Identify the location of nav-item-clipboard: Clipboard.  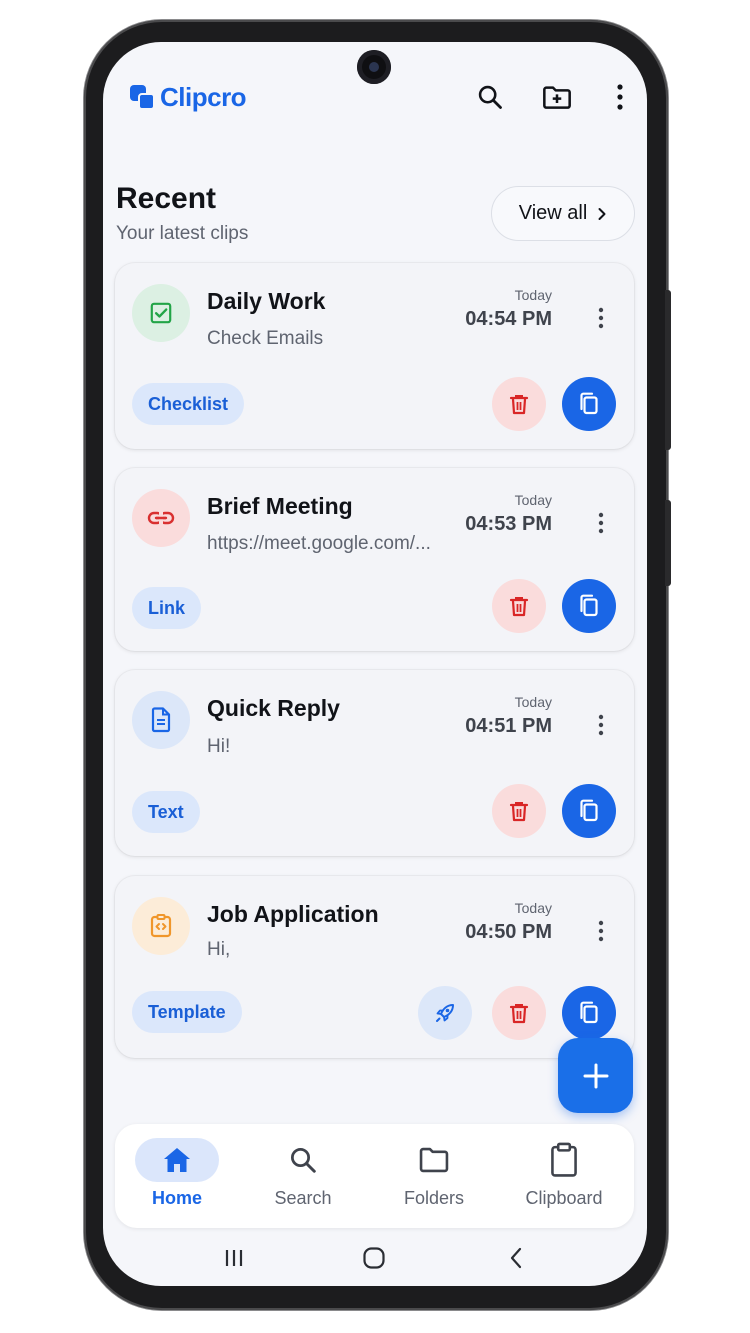
(564, 1176).